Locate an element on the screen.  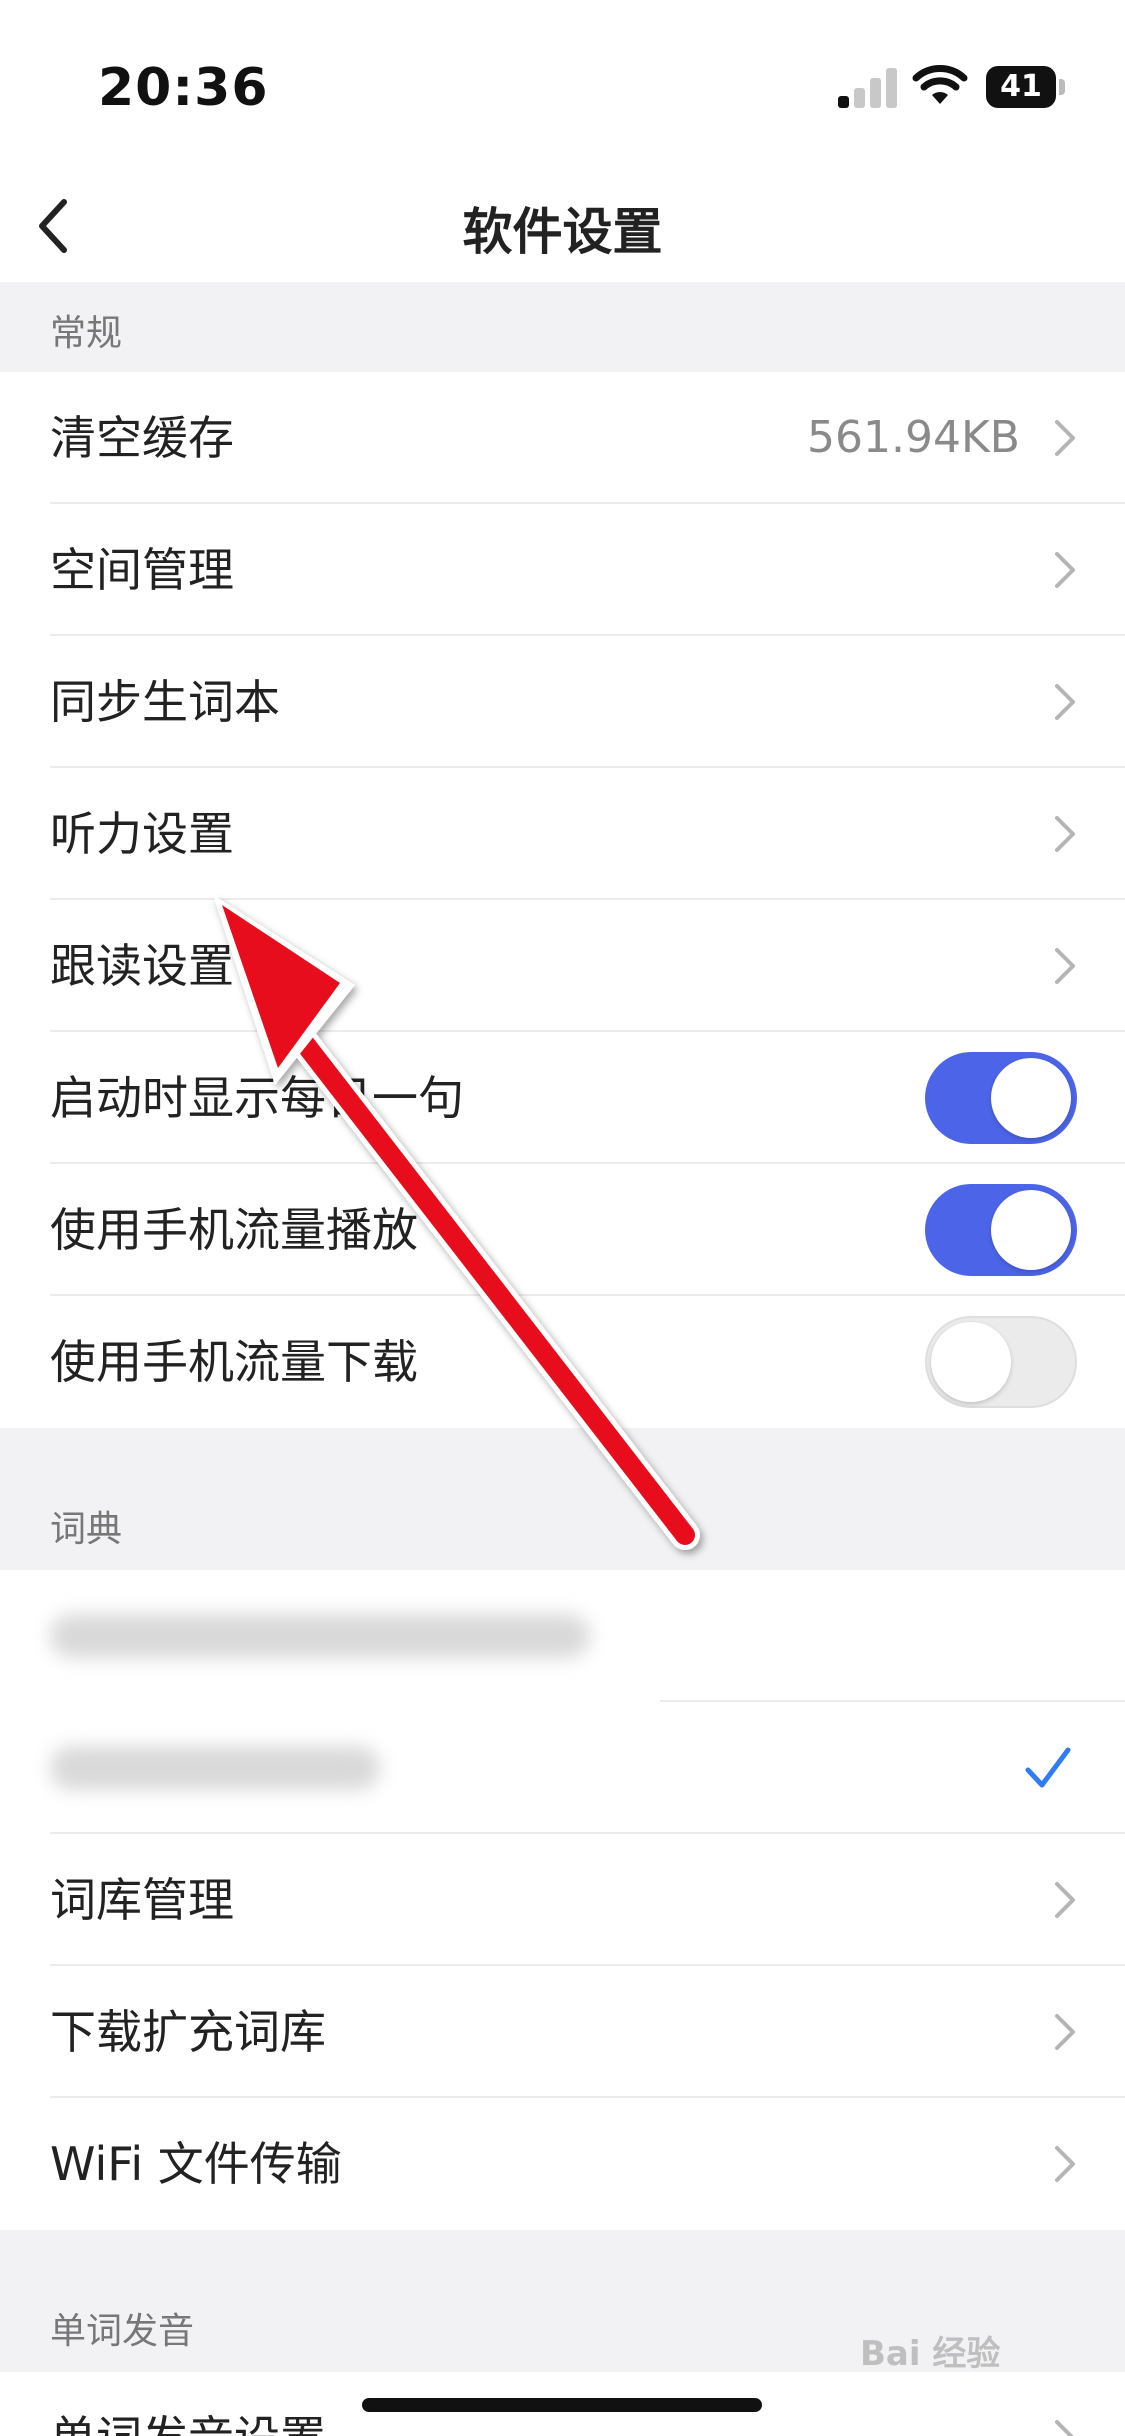
settings-row-mobile-data-download: 使用手机流量下载 is located at coordinates (562, 1362).